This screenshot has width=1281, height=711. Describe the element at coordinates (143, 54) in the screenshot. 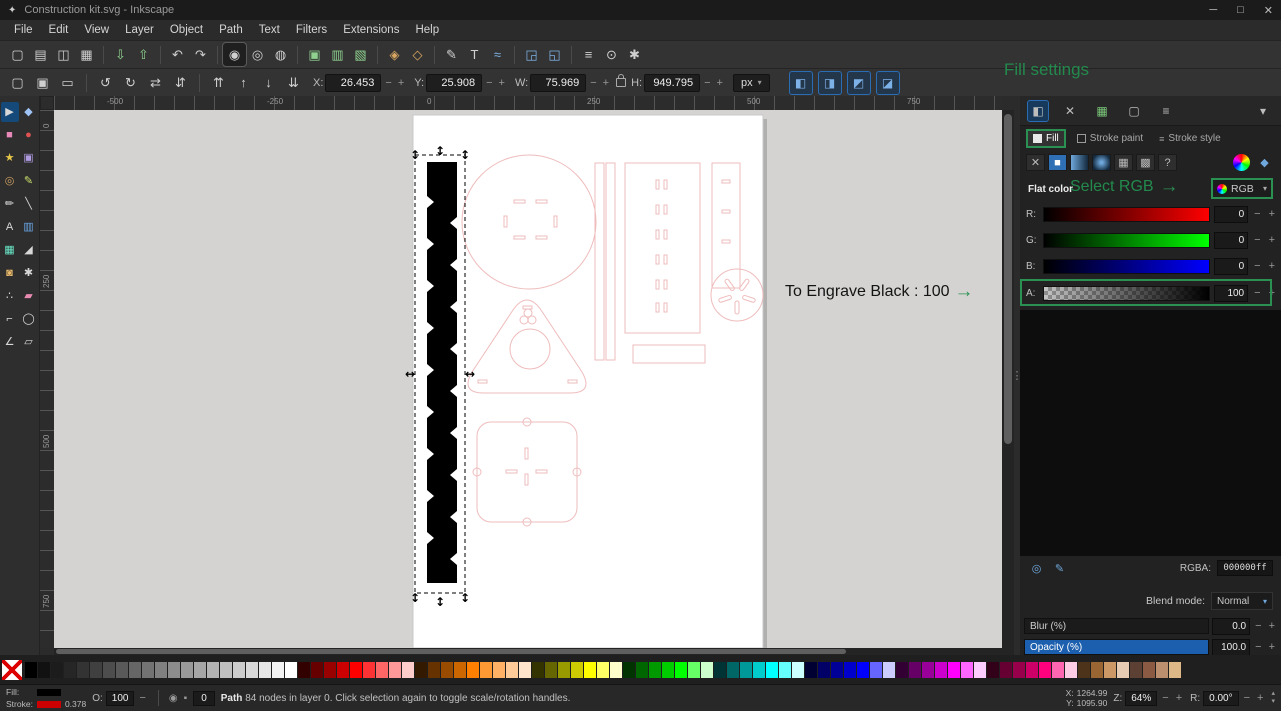

I see `export-icon: ⇧` at that location.